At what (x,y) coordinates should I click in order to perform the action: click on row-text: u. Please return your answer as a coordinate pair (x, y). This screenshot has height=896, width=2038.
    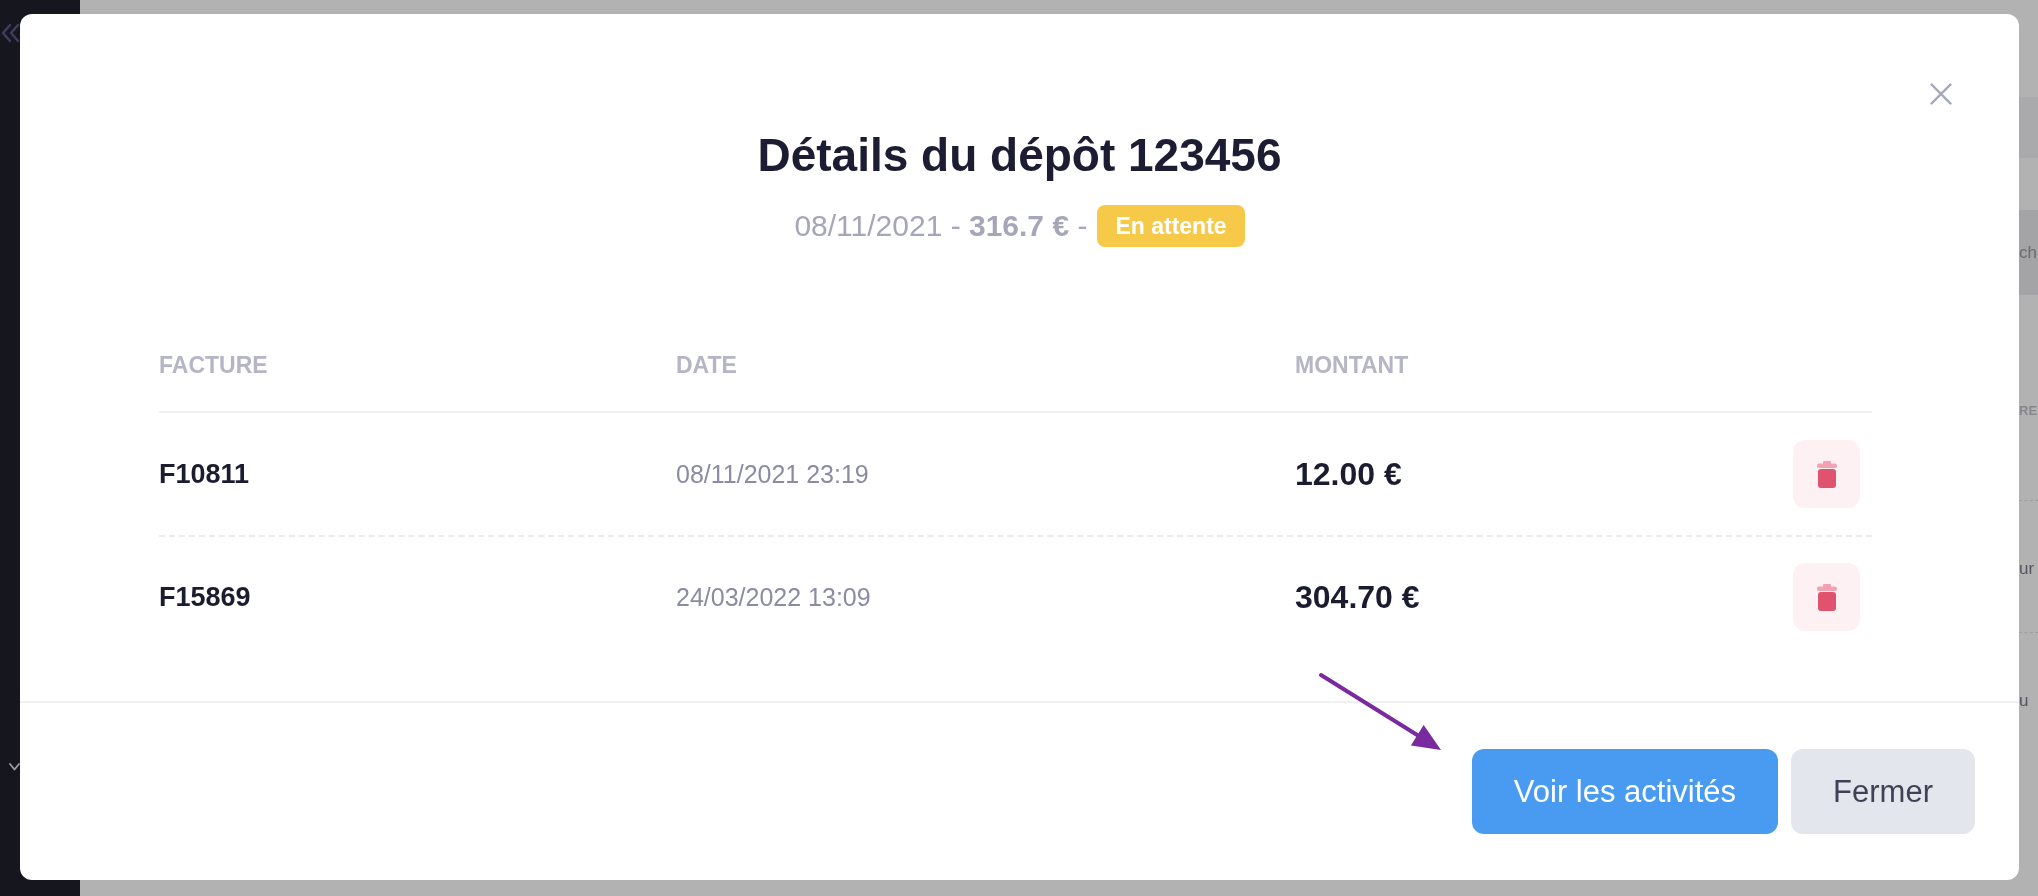
    Looking at the image, I should click on (2024, 701).